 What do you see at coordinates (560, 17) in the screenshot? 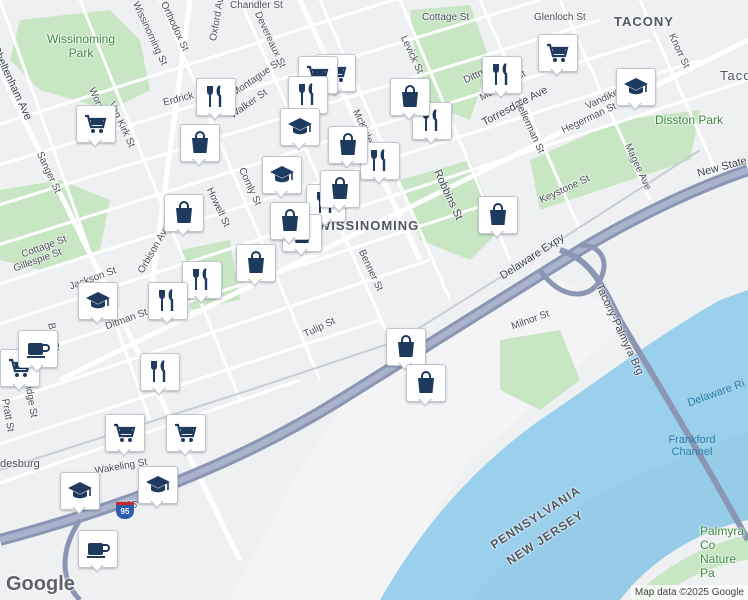
I see `street-label: Glenloch St` at bounding box center [560, 17].